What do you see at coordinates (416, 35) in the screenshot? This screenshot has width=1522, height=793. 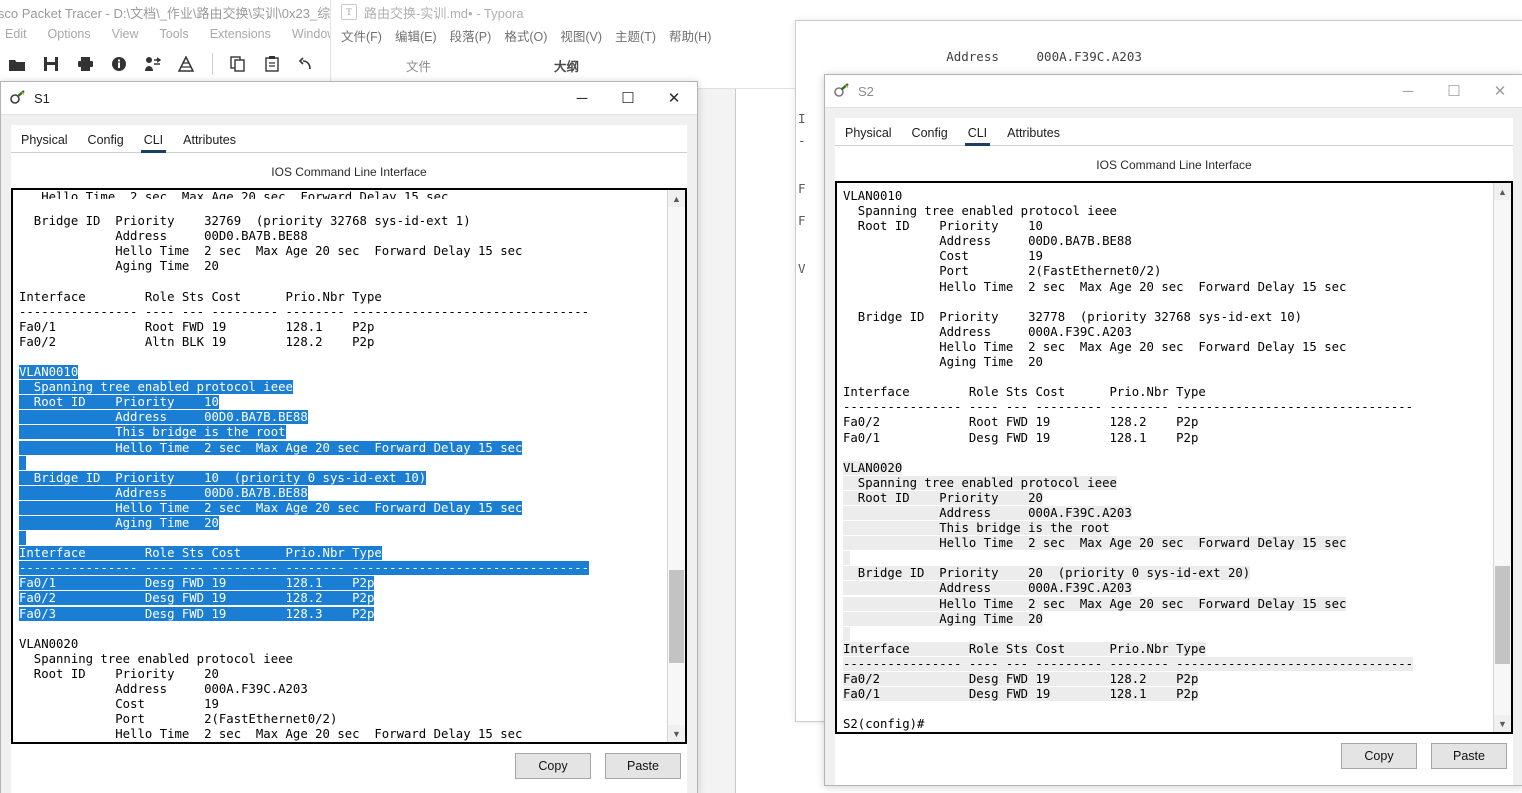 I see `typora-menu-edit: 编辑(E)` at bounding box center [416, 35].